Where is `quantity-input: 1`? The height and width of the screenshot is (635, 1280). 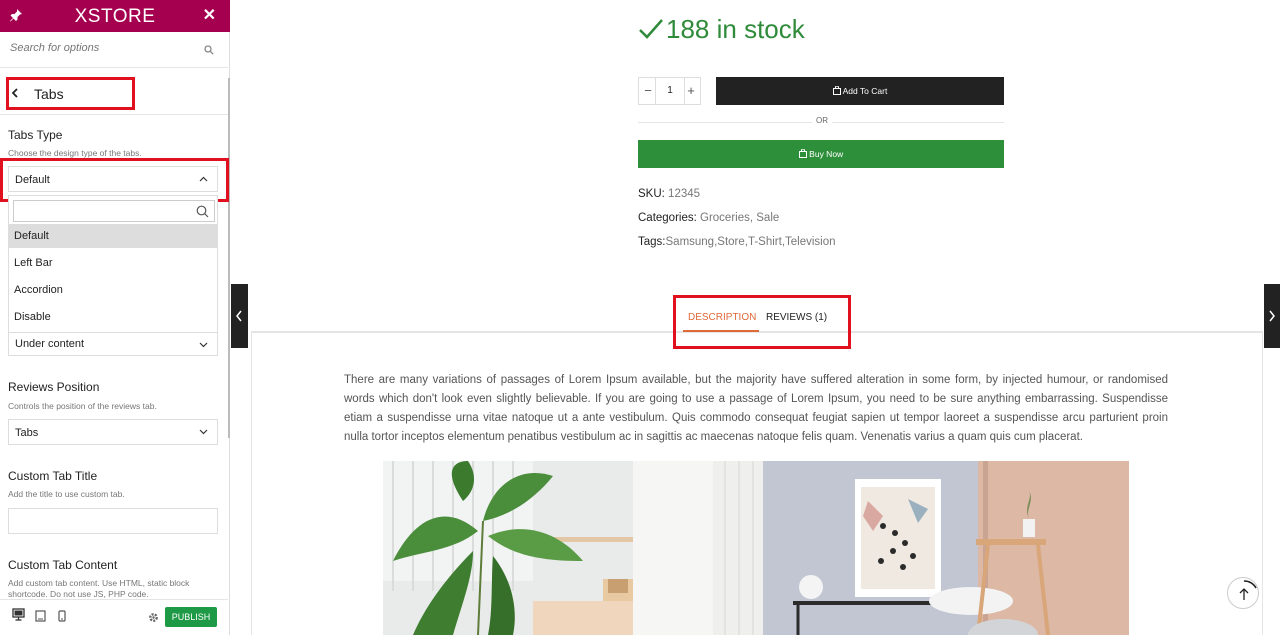 quantity-input: 1 is located at coordinates (670, 91).